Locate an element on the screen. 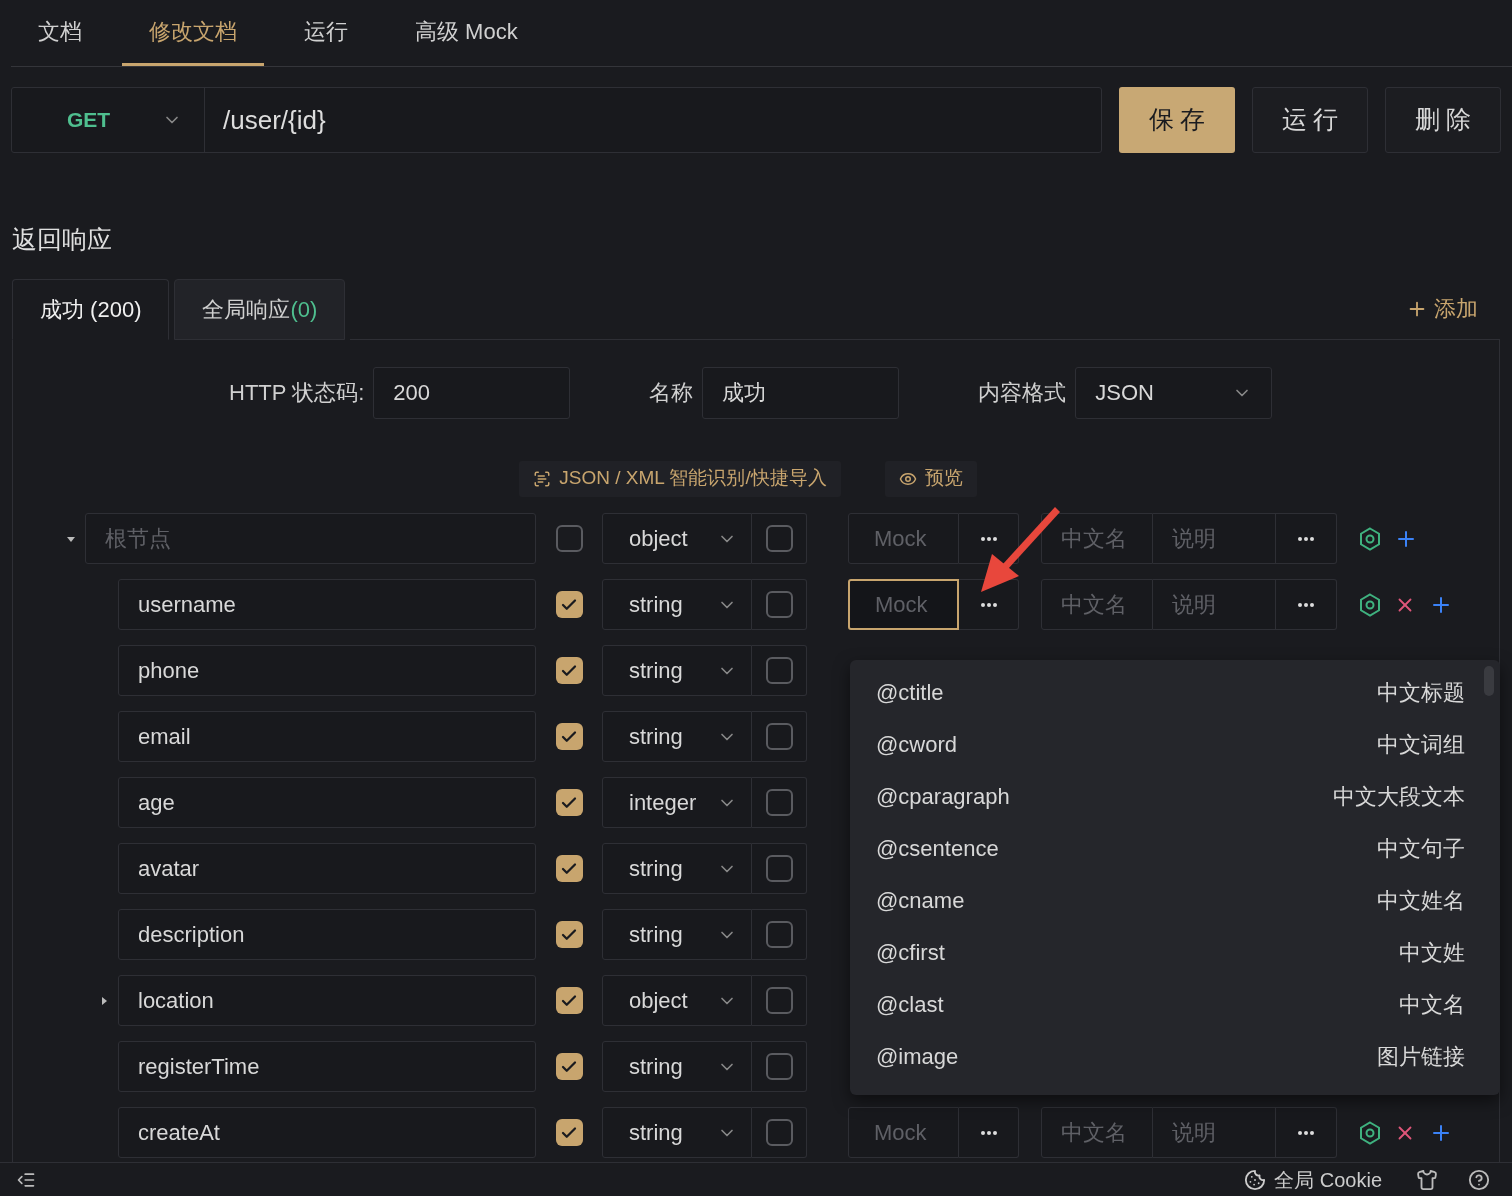  help-icon is located at coordinates (1479, 1179).